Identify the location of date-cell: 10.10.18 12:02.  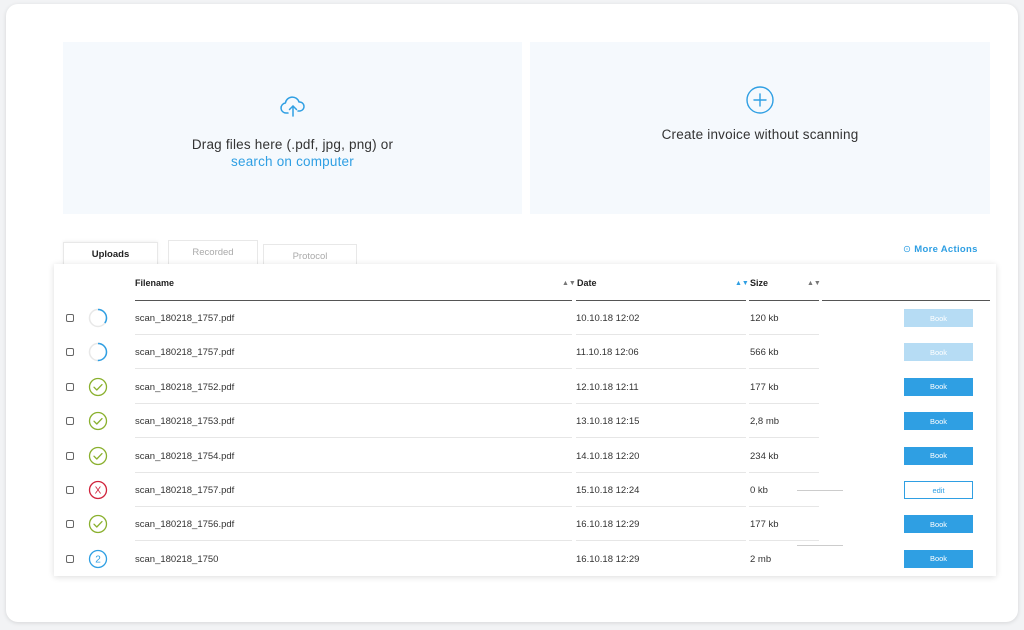
(608, 318).